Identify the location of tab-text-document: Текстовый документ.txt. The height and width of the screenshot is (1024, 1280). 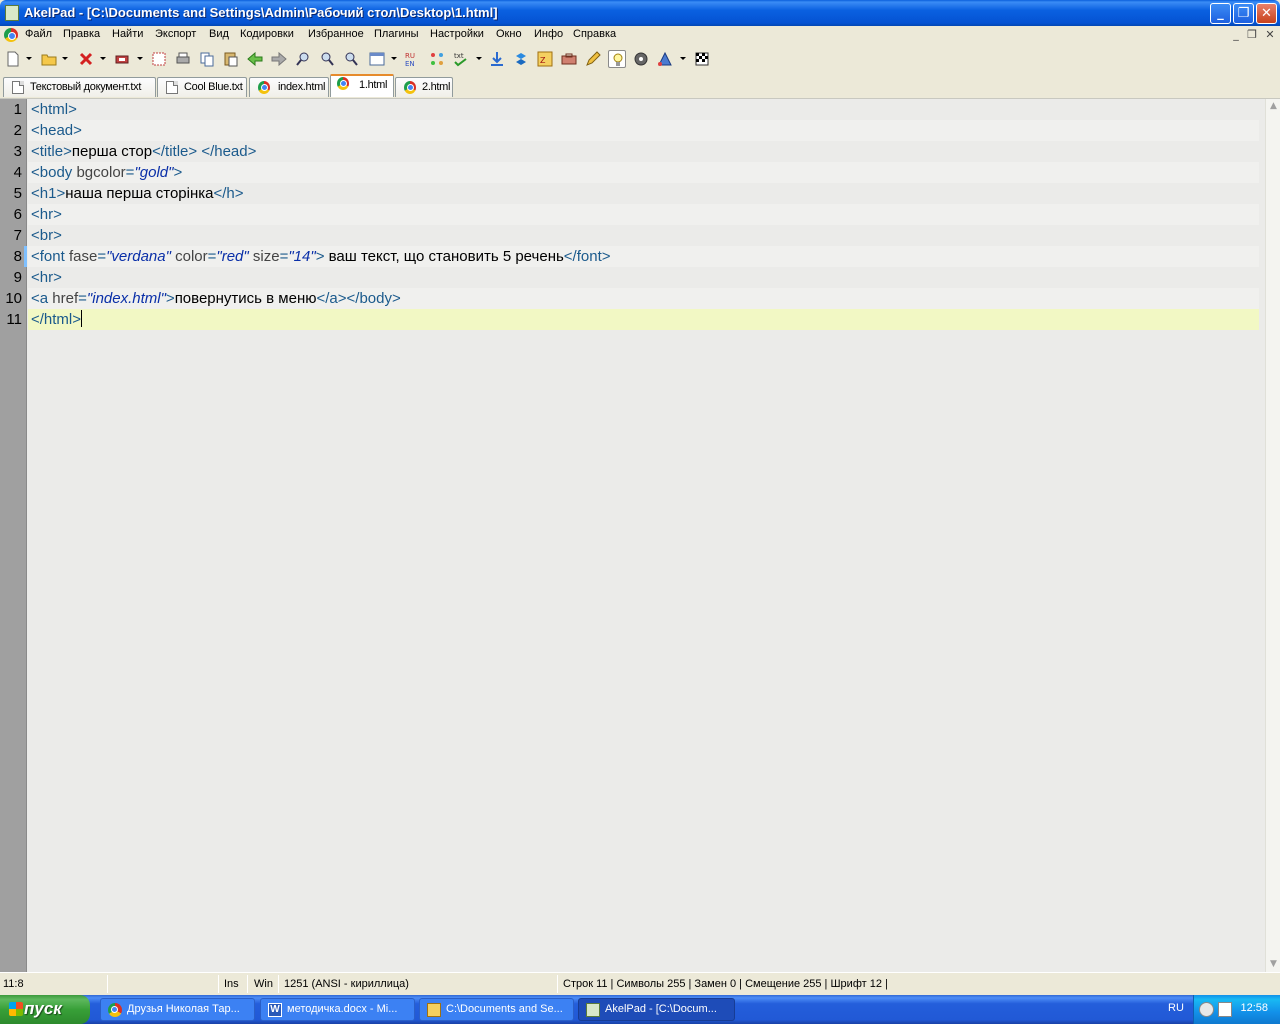
(79, 87).